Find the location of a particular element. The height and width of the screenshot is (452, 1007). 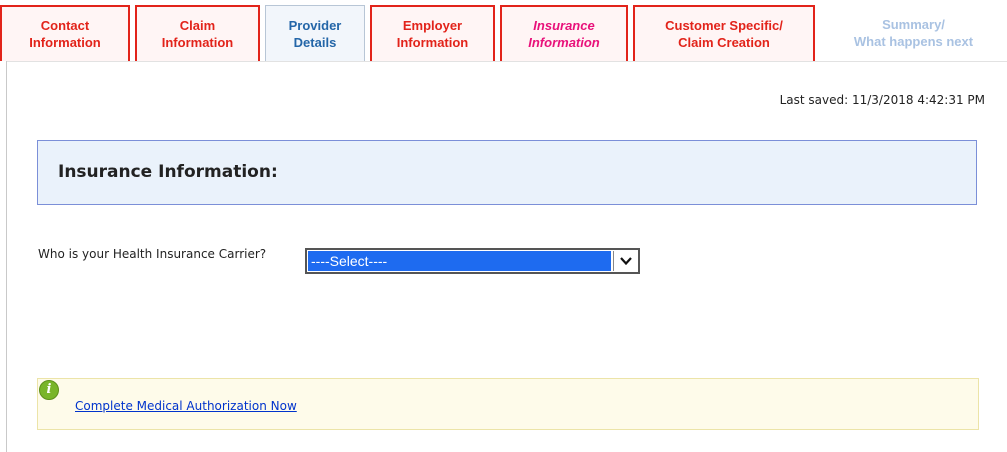

carrier-label: Who is your Health Insurance Carrier? is located at coordinates (152, 254).